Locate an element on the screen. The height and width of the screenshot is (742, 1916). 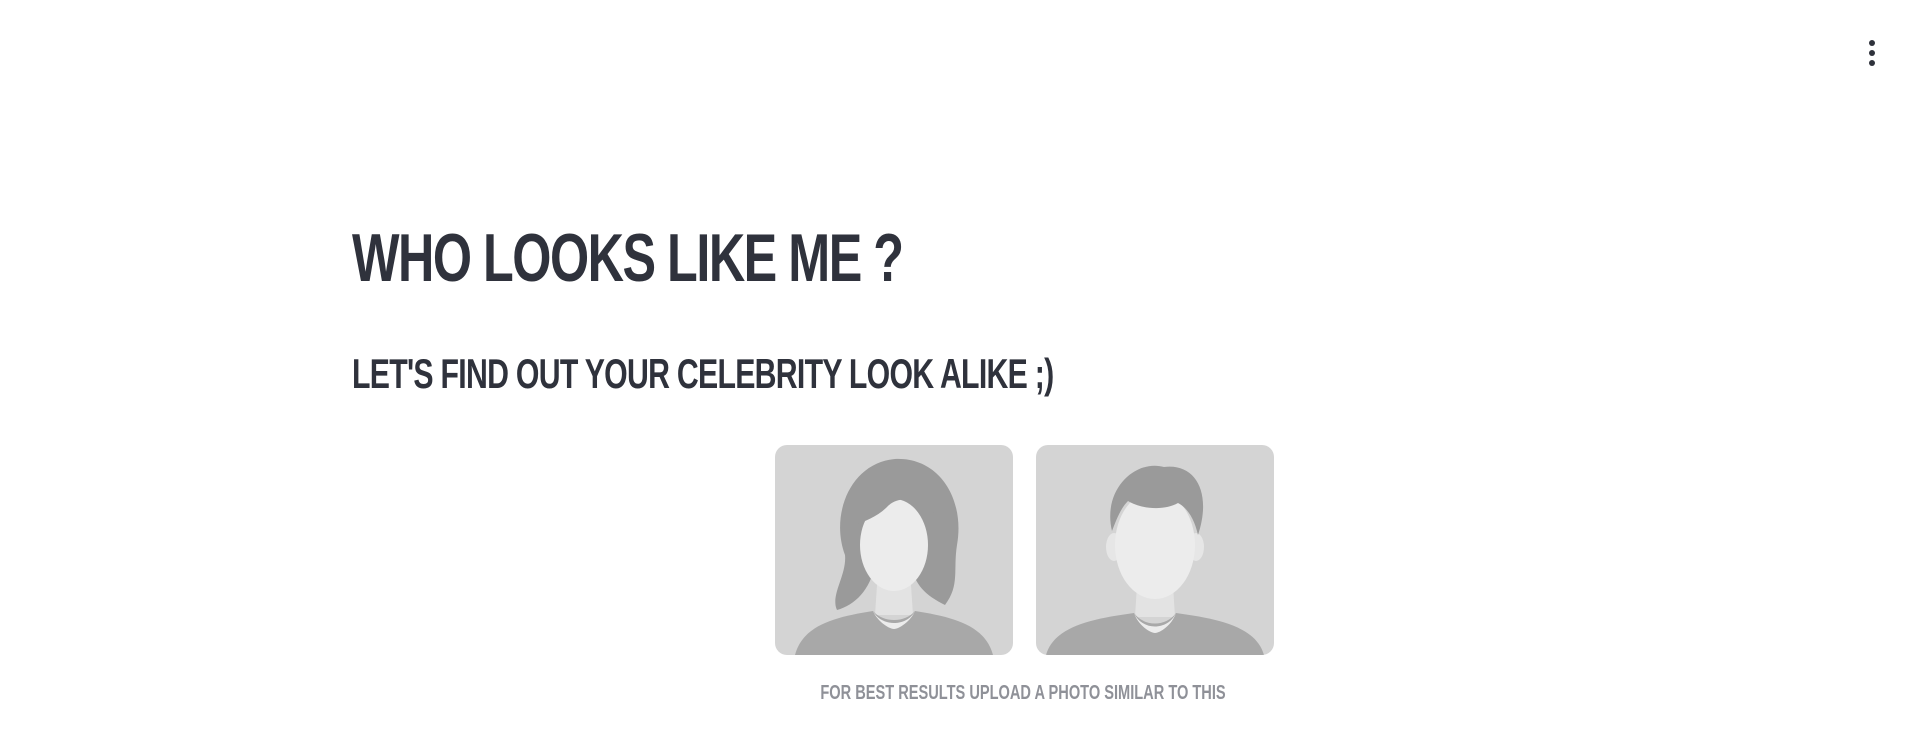
more-vertical-icon is located at coordinates (1872, 53).